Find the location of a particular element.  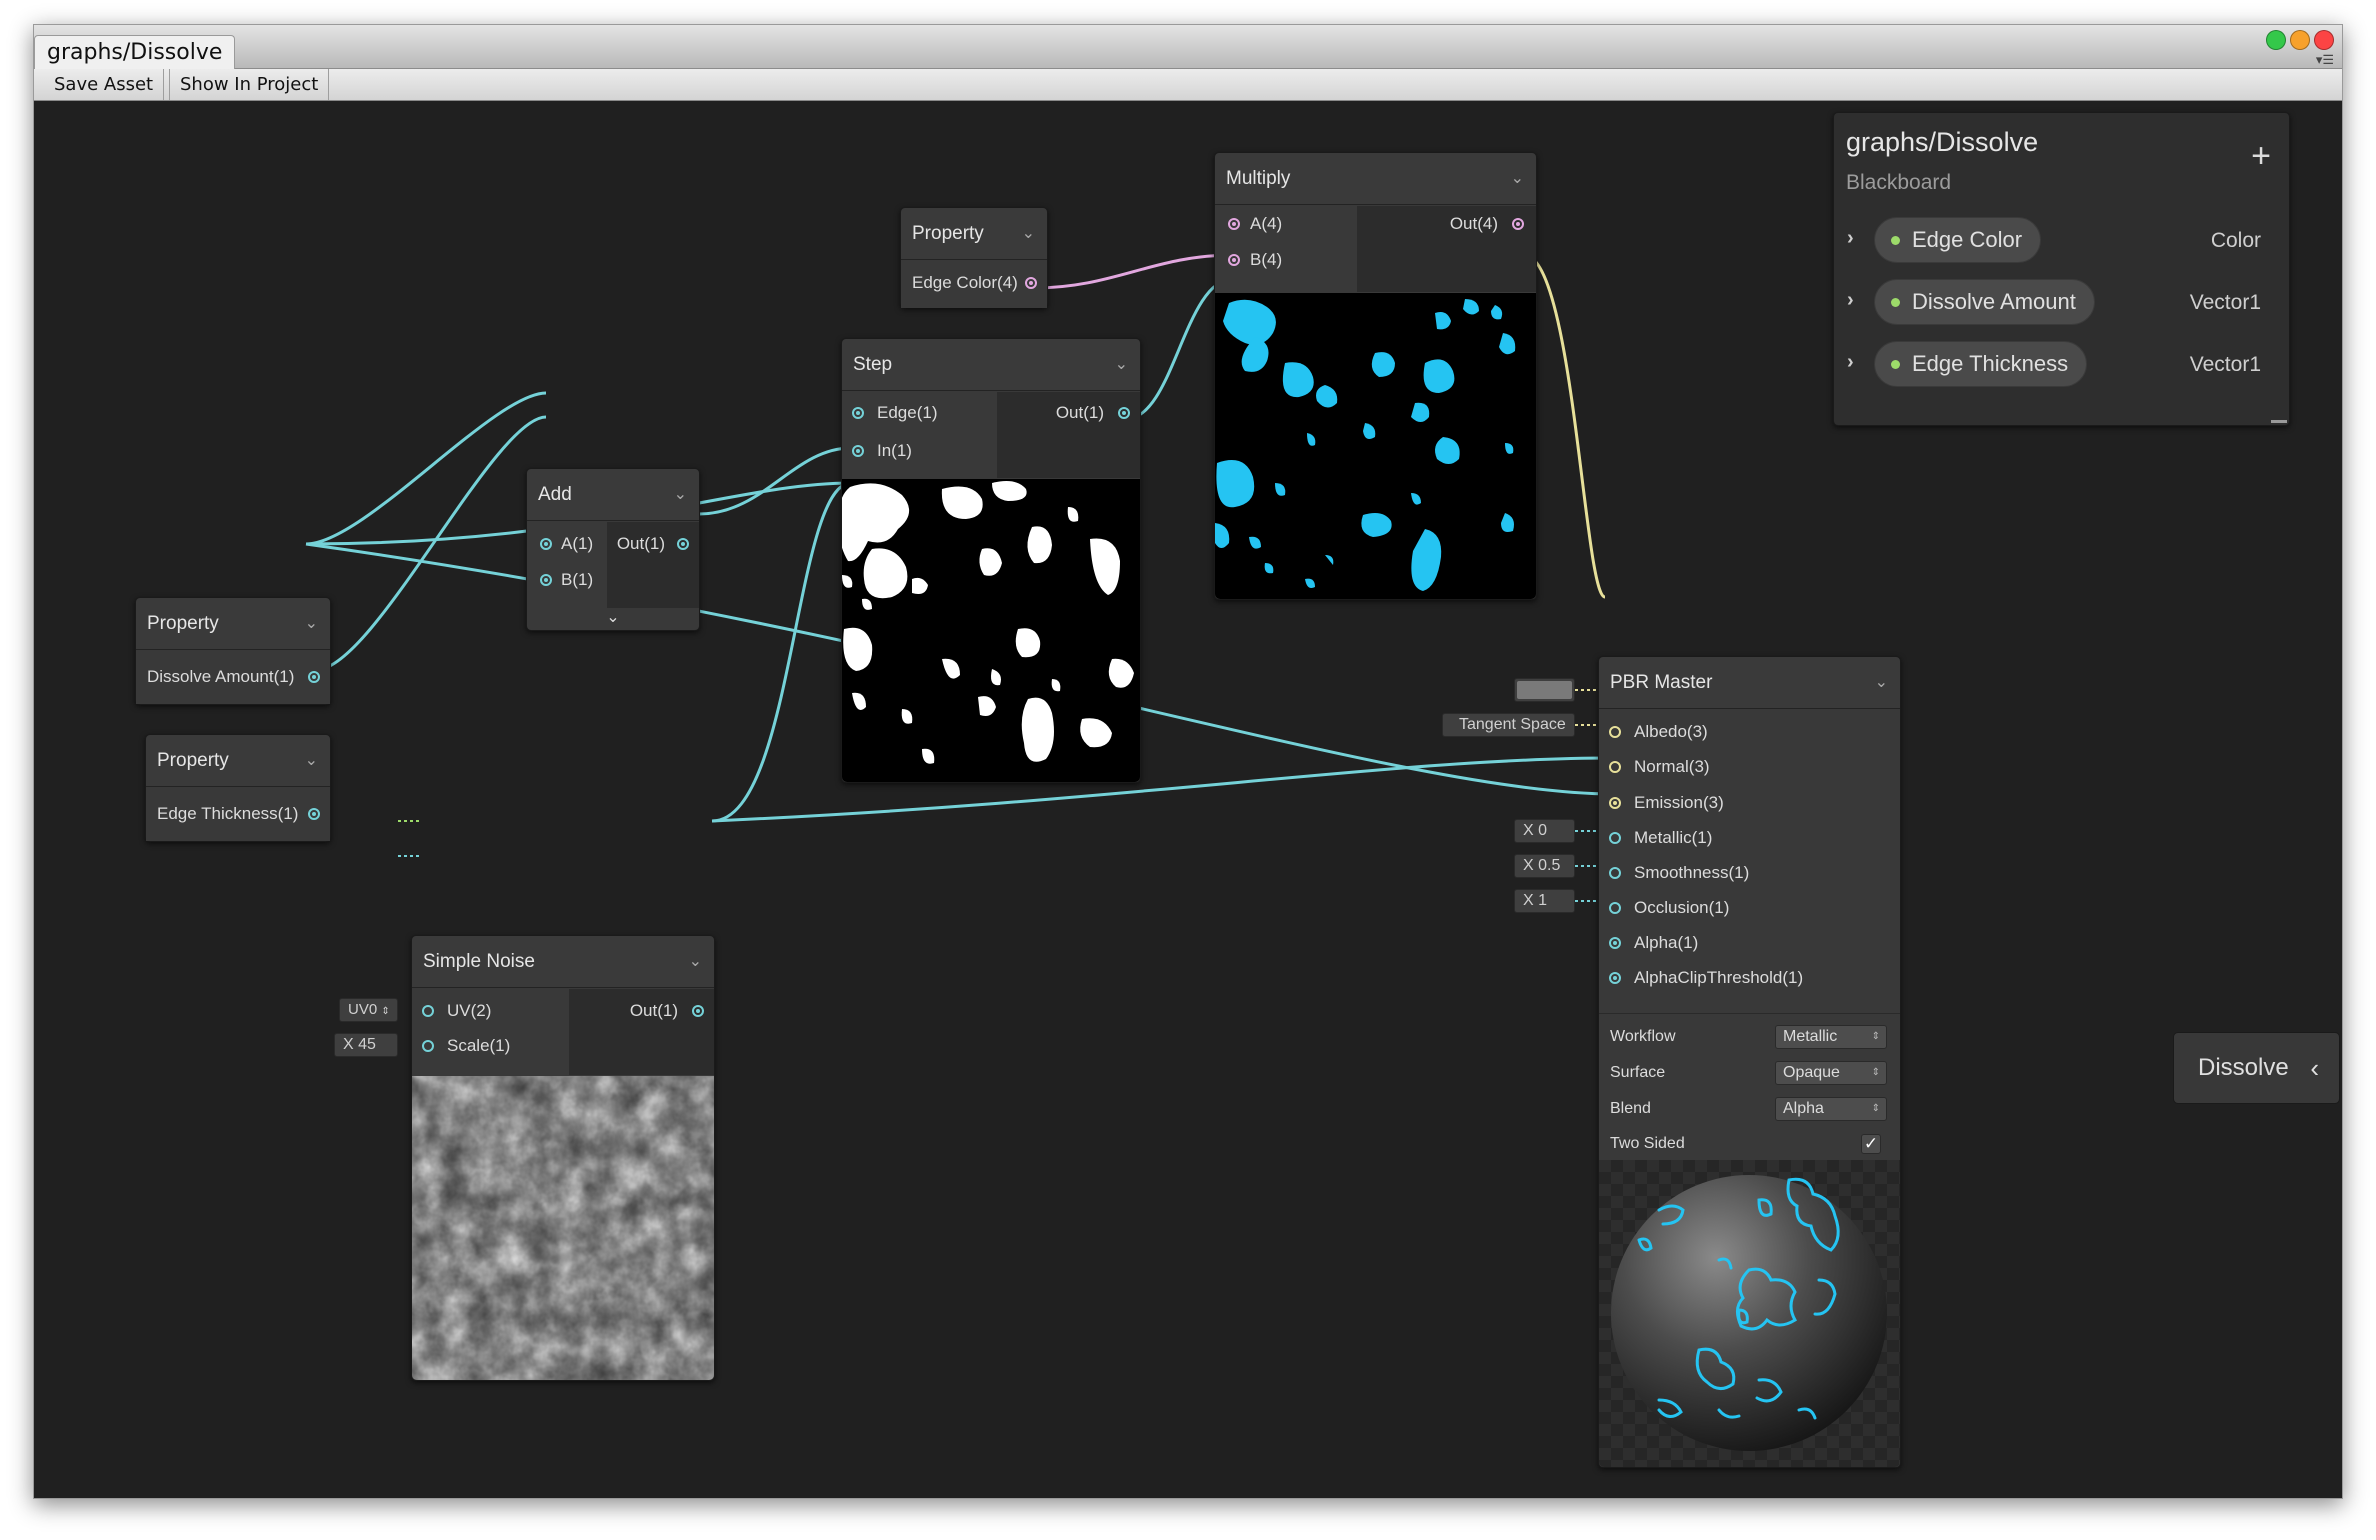

input-port-edge is located at coordinates (858, 413).